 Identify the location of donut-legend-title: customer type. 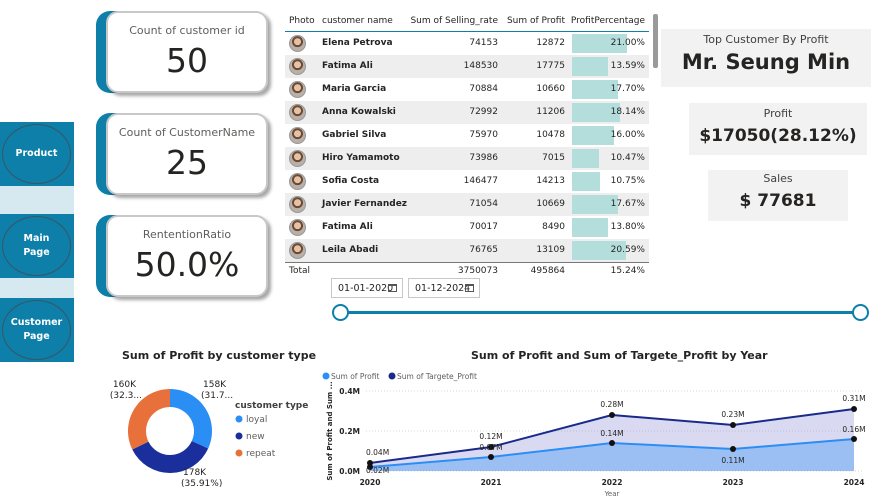
(271, 406).